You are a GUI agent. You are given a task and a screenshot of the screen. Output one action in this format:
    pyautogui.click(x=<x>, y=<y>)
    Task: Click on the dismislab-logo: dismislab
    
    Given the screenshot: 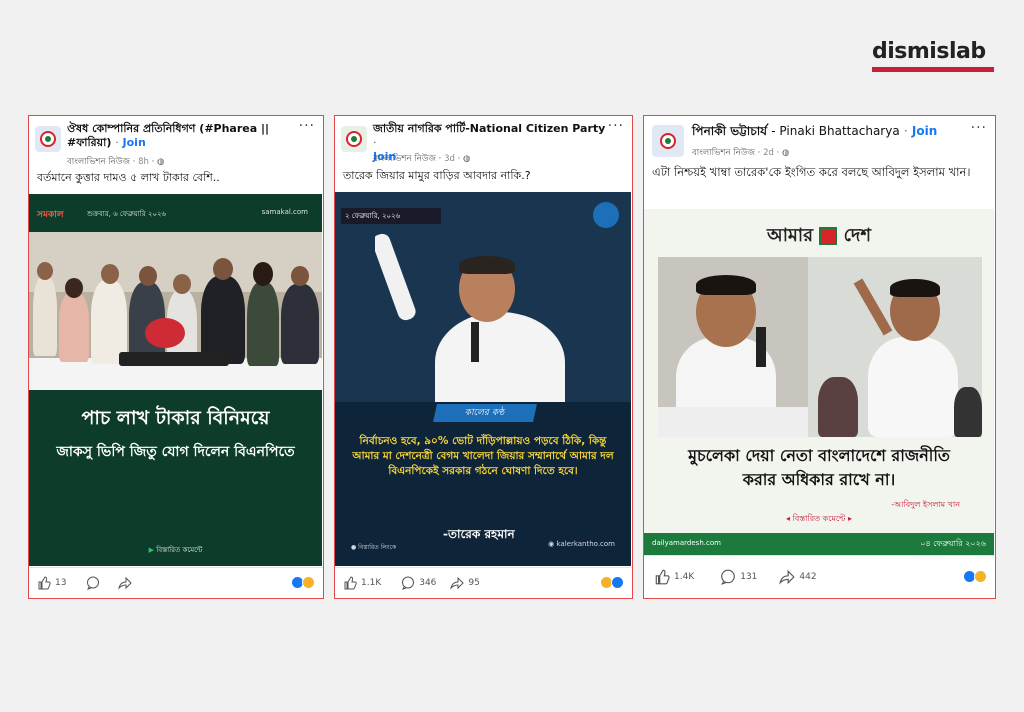 What is the action you would take?
    pyautogui.click(x=933, y=56)
    